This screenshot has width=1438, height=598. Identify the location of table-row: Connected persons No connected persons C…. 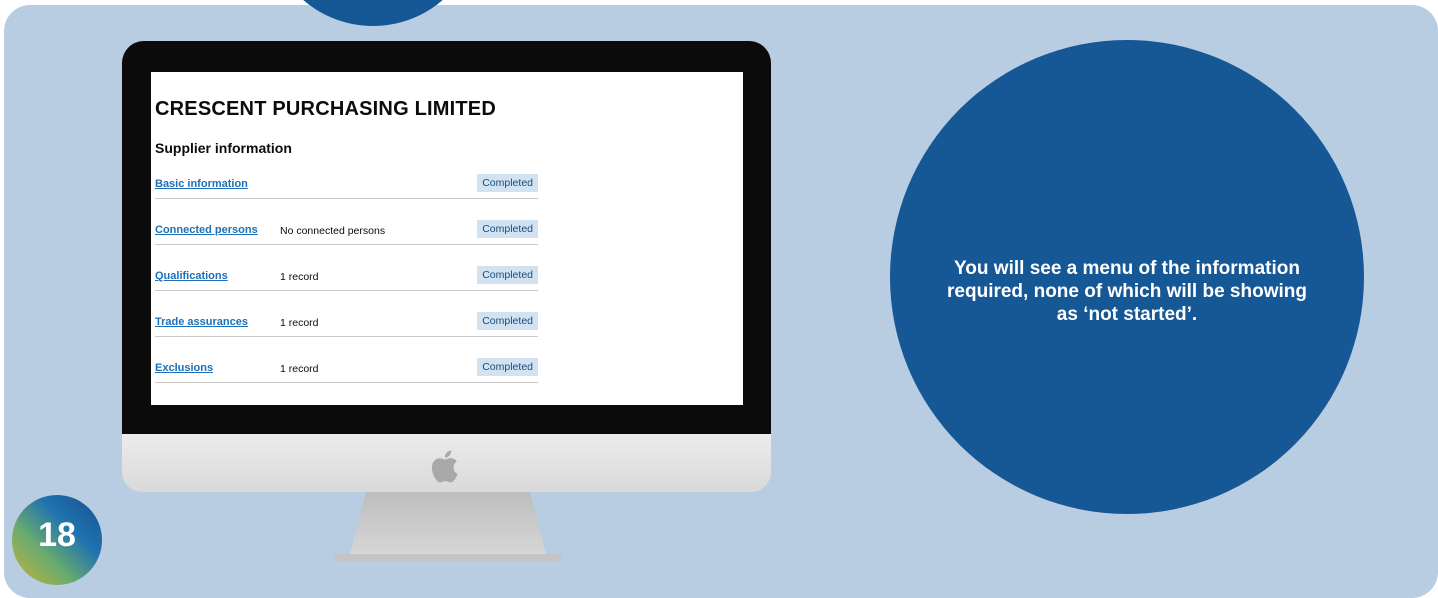
(346, 232).